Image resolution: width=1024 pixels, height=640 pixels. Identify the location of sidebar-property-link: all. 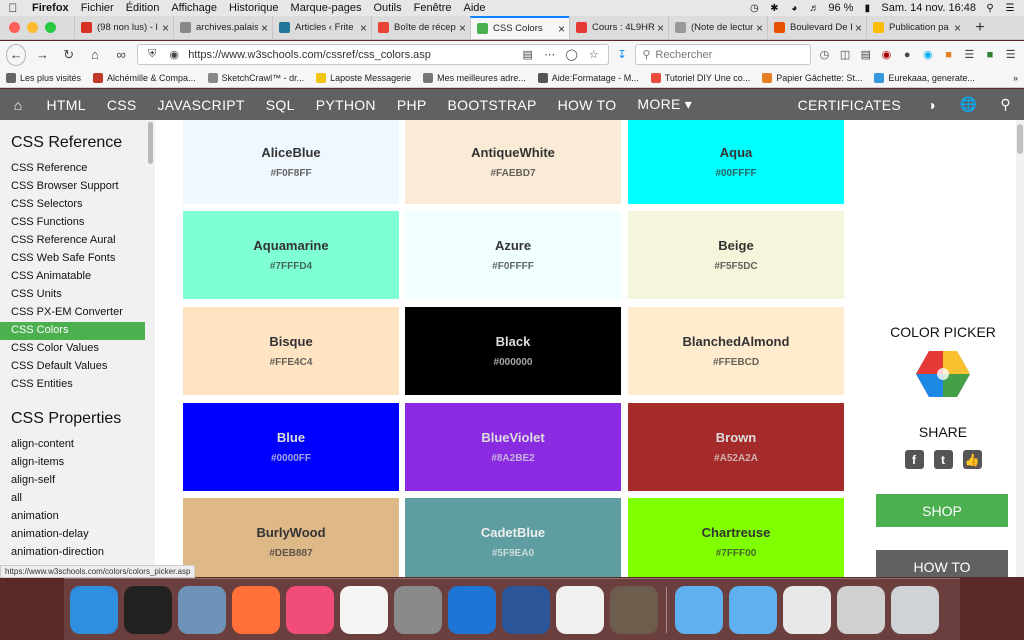
(77, 499).